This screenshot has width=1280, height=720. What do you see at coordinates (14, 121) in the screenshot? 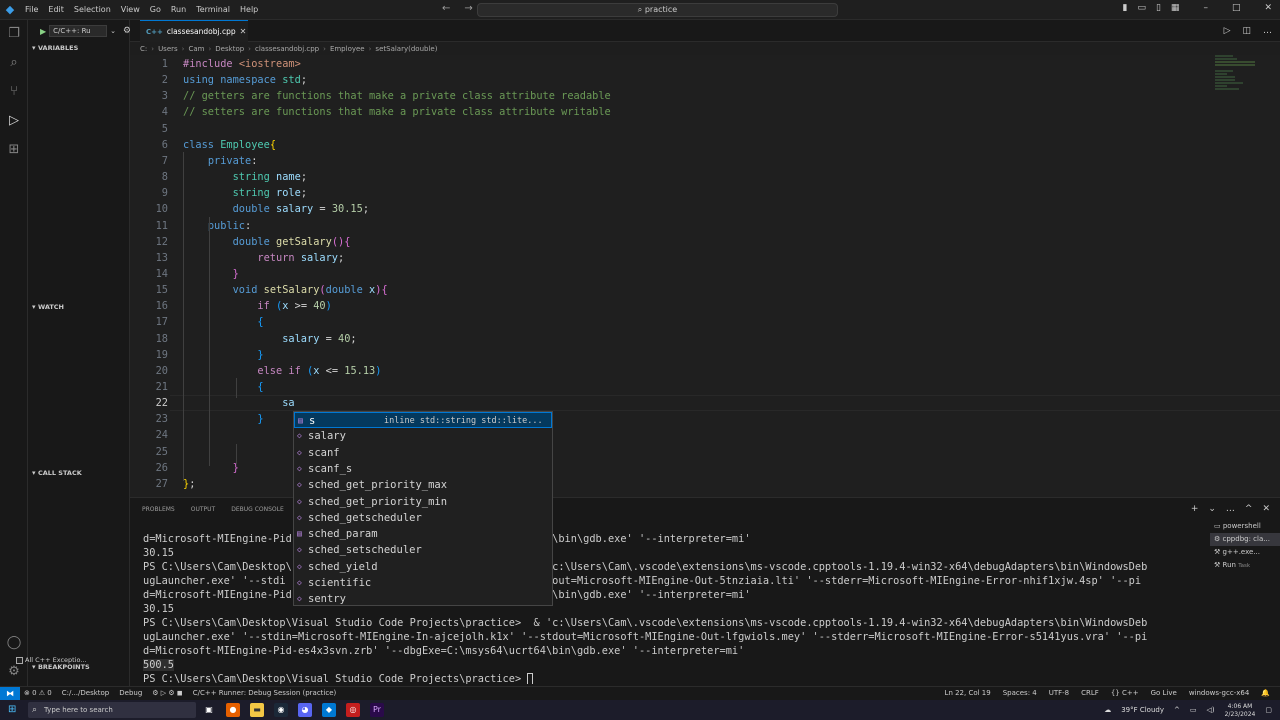
I see `run-debug-icon: ▷` at bounding box center [14, 121].